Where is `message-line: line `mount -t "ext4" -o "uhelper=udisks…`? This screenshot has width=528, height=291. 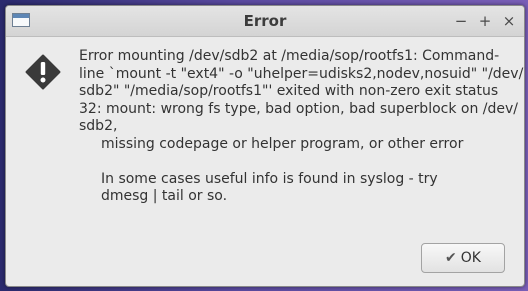 message-line: line `mount -t "ext4" -o "uhelper=udisks… is located at coordinates (301, 73).